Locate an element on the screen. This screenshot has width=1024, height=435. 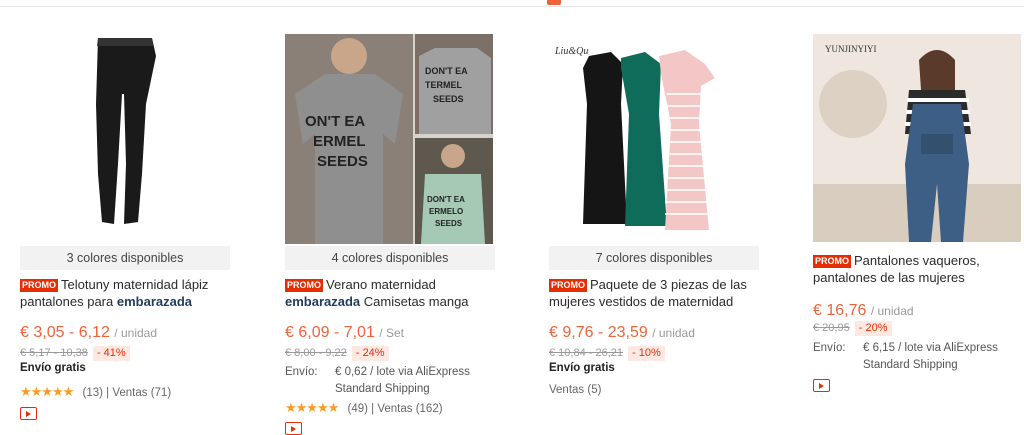
svg-text: ERMEL is located at coordinates (339, 141).